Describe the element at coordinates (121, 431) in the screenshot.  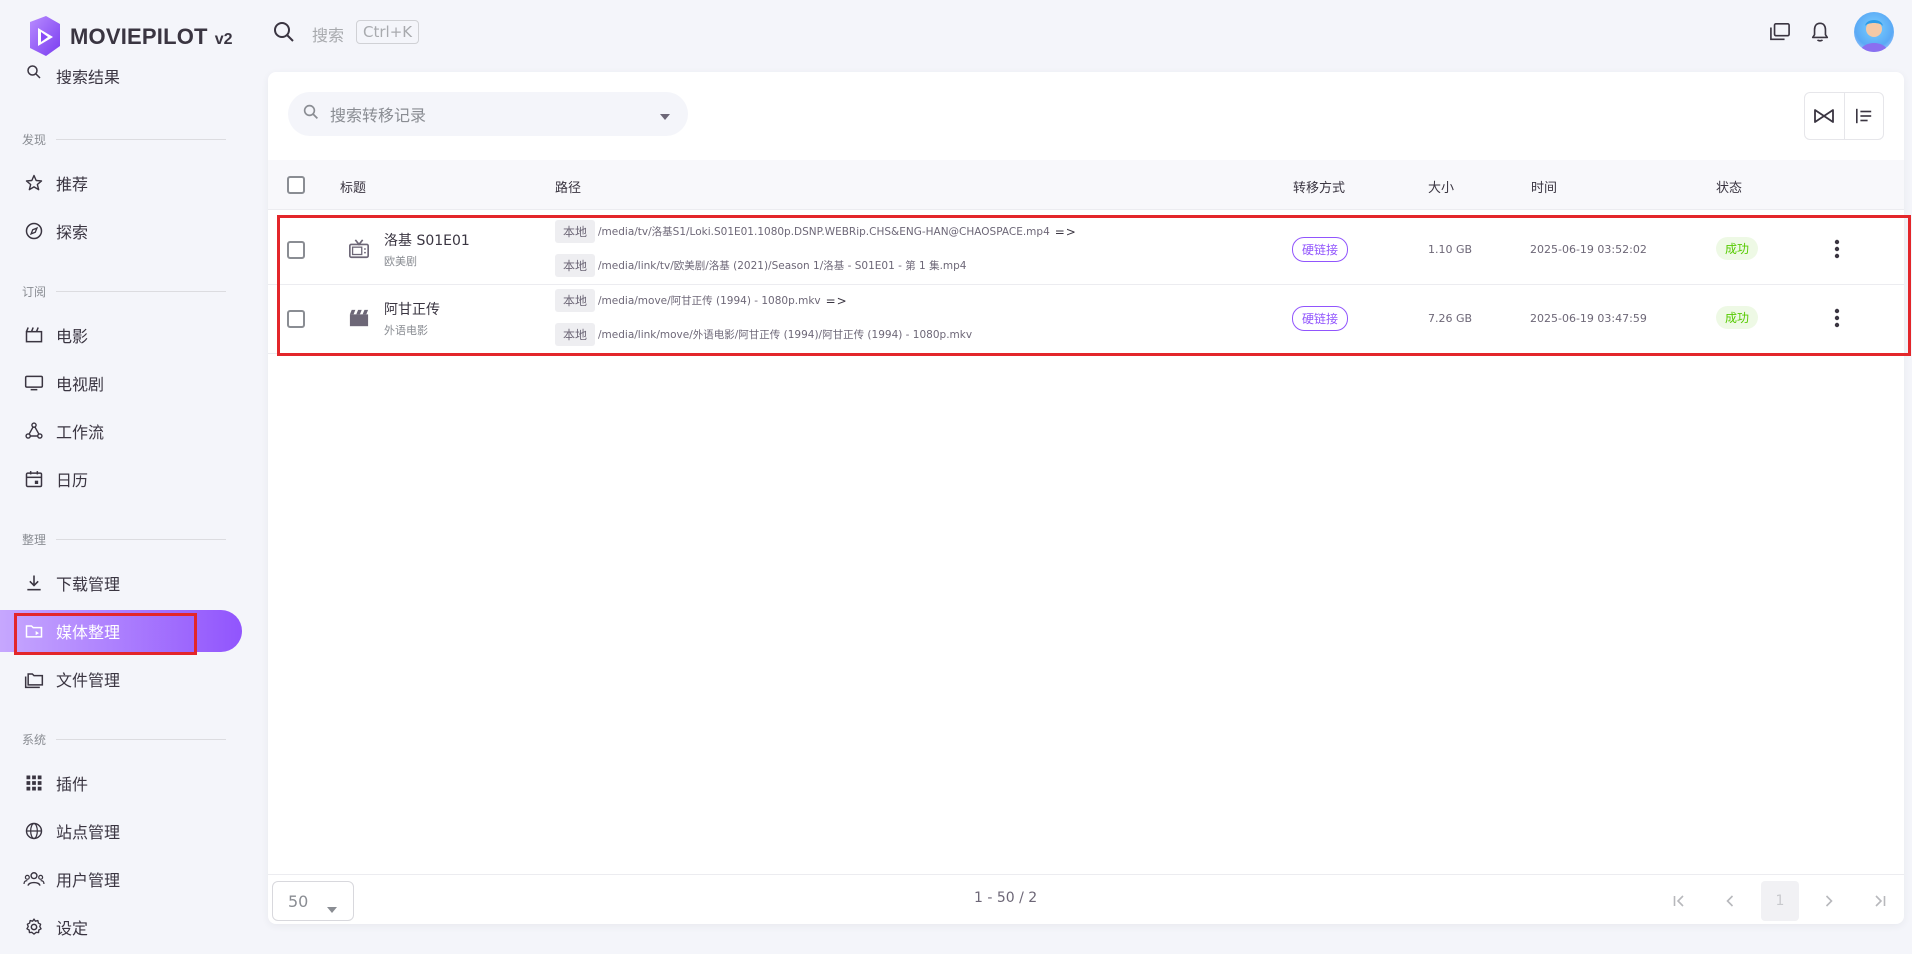
I see `sidebar-item-workflow: 工作流` at that location.